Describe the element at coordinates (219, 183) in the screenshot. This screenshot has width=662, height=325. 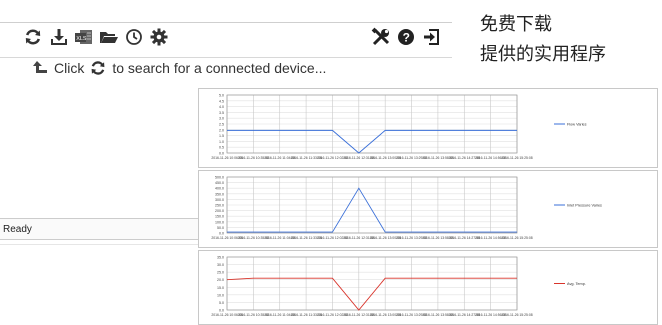
I see `y-tick-label: 450.0` at that location.